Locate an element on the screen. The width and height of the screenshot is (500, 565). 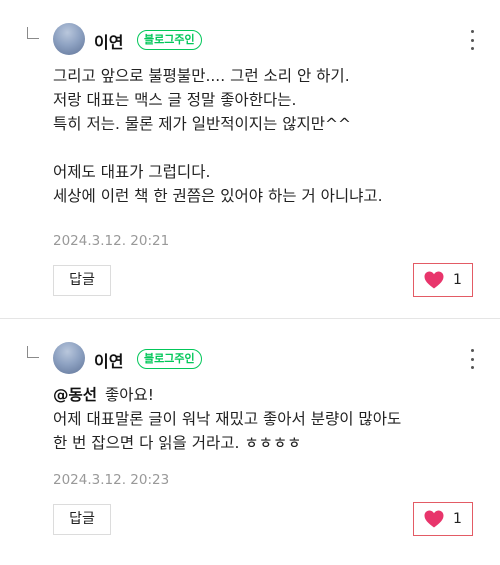
comment-timestamp: 2024.3.12. 20:23 is located at coordinates (111, 480).